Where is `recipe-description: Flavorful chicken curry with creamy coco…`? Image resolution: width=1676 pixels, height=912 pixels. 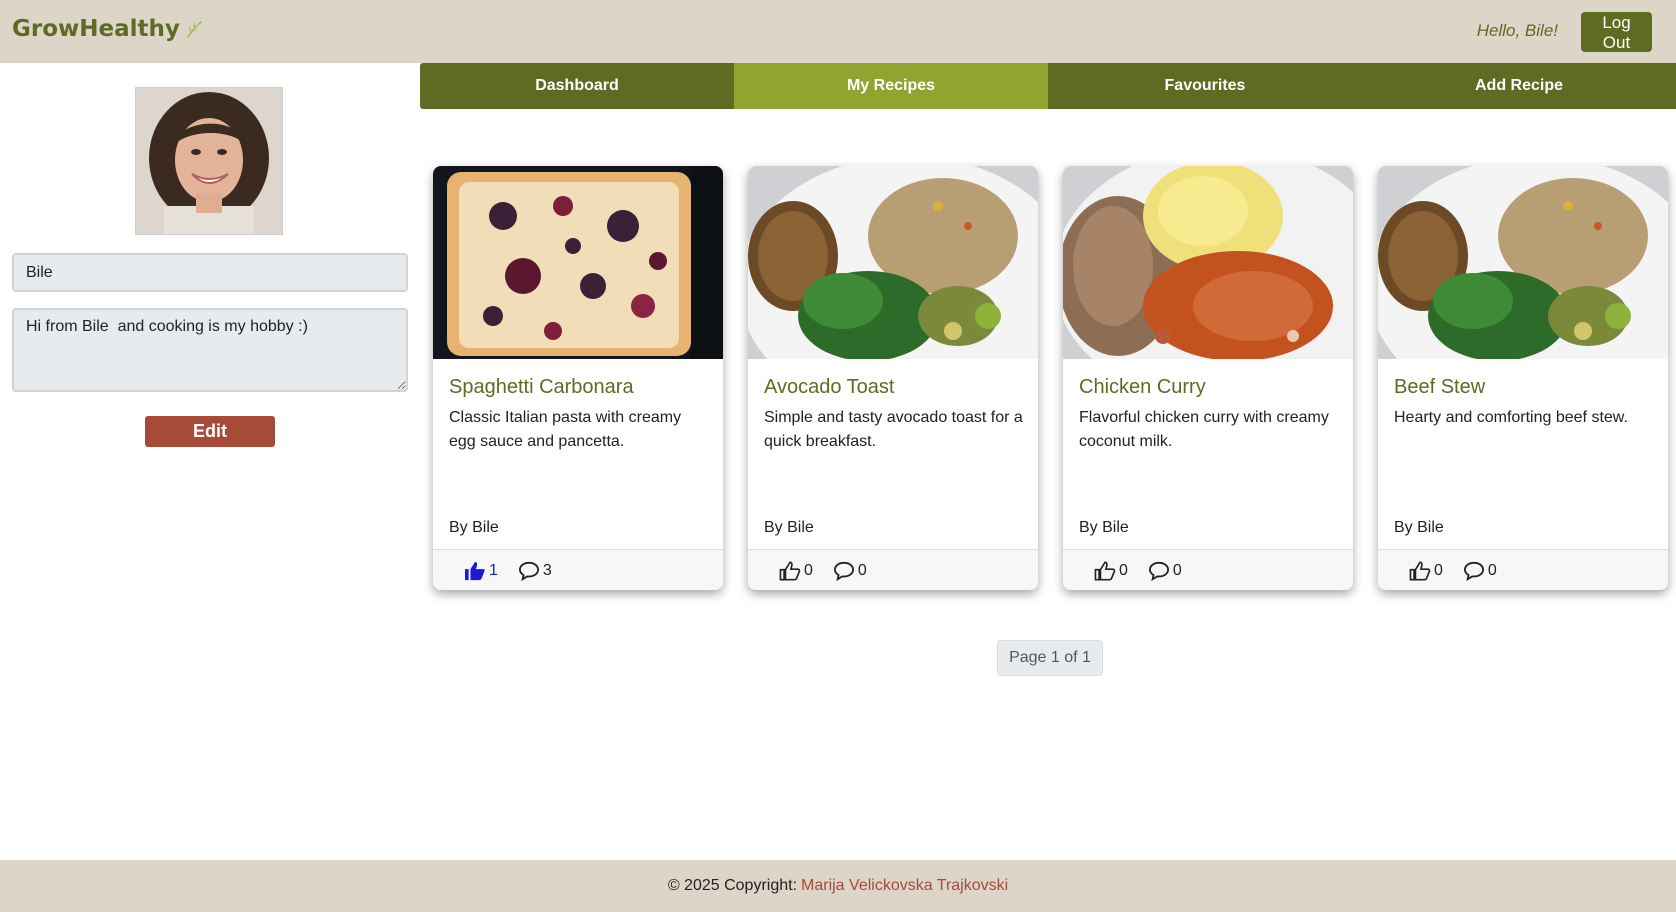
recipe-description: Flavorful chicken curry with creamy coco… is located at coordinates (1204, 429).